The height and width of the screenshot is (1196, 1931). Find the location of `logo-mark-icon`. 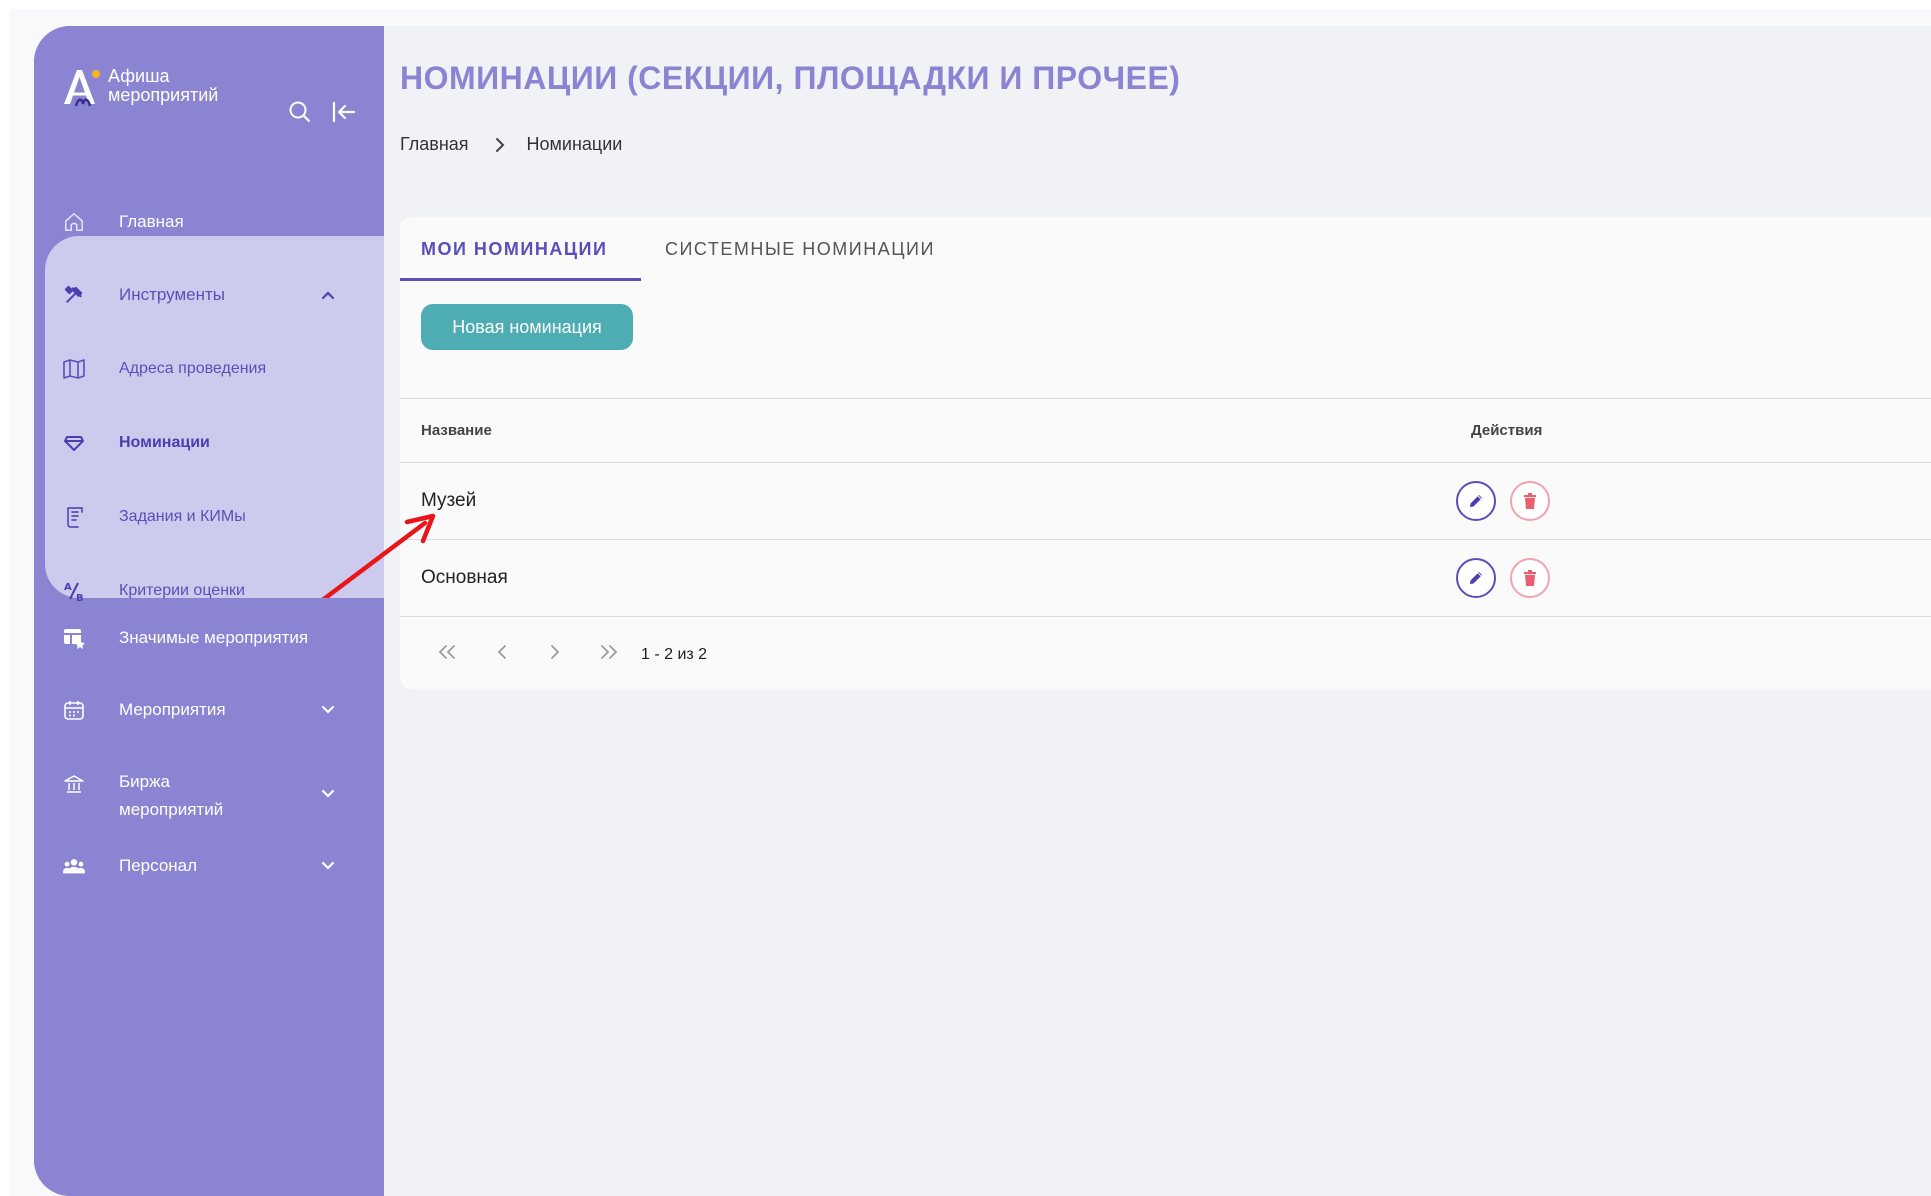

logo-mark-icon is located at coordinates (81, 86).